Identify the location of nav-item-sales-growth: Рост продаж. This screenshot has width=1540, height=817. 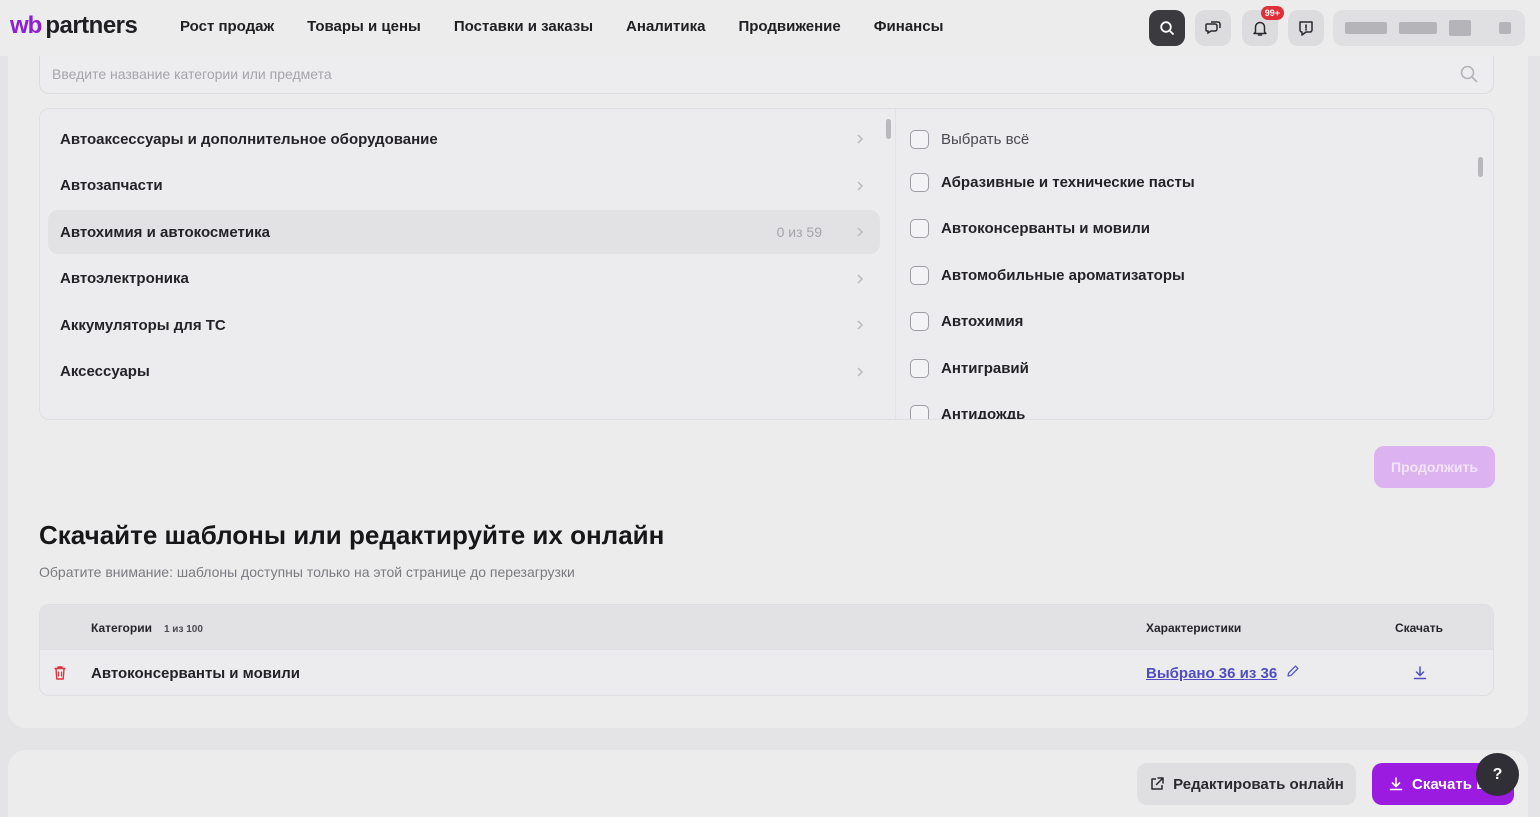
(227, 26).